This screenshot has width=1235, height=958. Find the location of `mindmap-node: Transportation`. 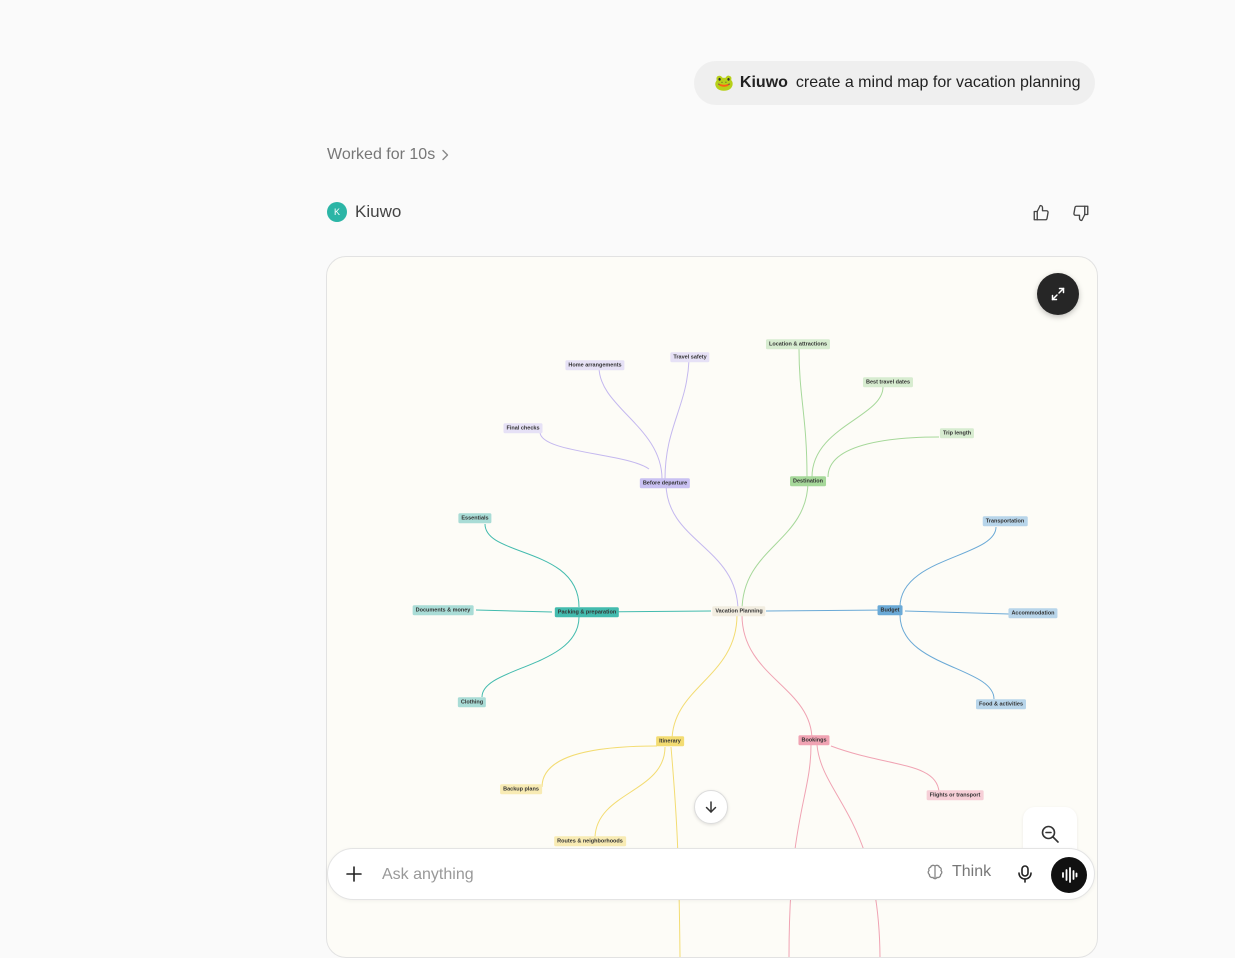

mindmap-node: Transportation is located at coordinates (1005, 521).